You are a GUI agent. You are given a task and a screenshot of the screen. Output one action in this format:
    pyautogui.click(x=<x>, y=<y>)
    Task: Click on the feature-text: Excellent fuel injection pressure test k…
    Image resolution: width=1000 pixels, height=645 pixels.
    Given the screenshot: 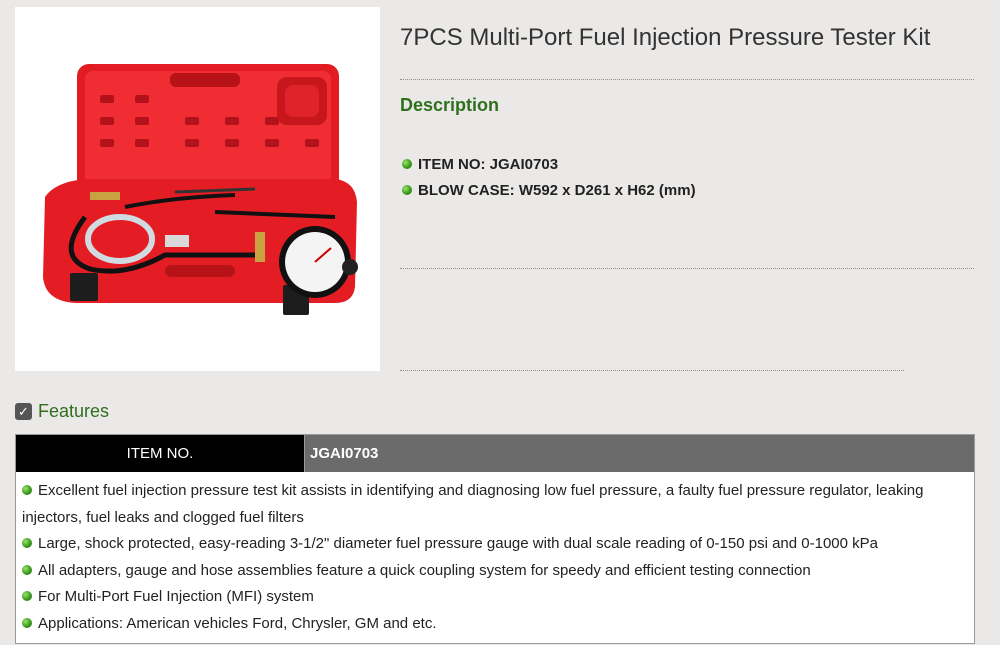 What is the action you would take?
    pyautogui.click(x=473, y=504)
    